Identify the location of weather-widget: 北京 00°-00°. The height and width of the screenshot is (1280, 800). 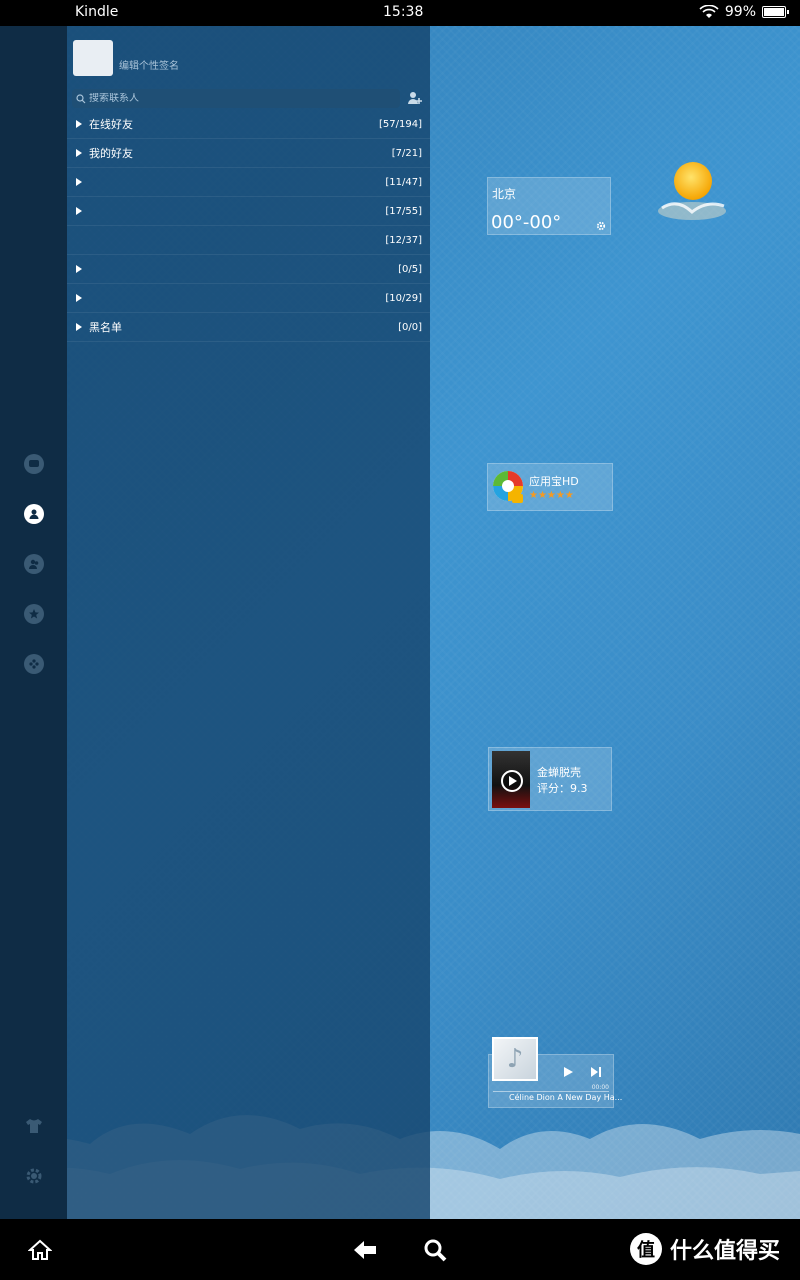
(549, 206).